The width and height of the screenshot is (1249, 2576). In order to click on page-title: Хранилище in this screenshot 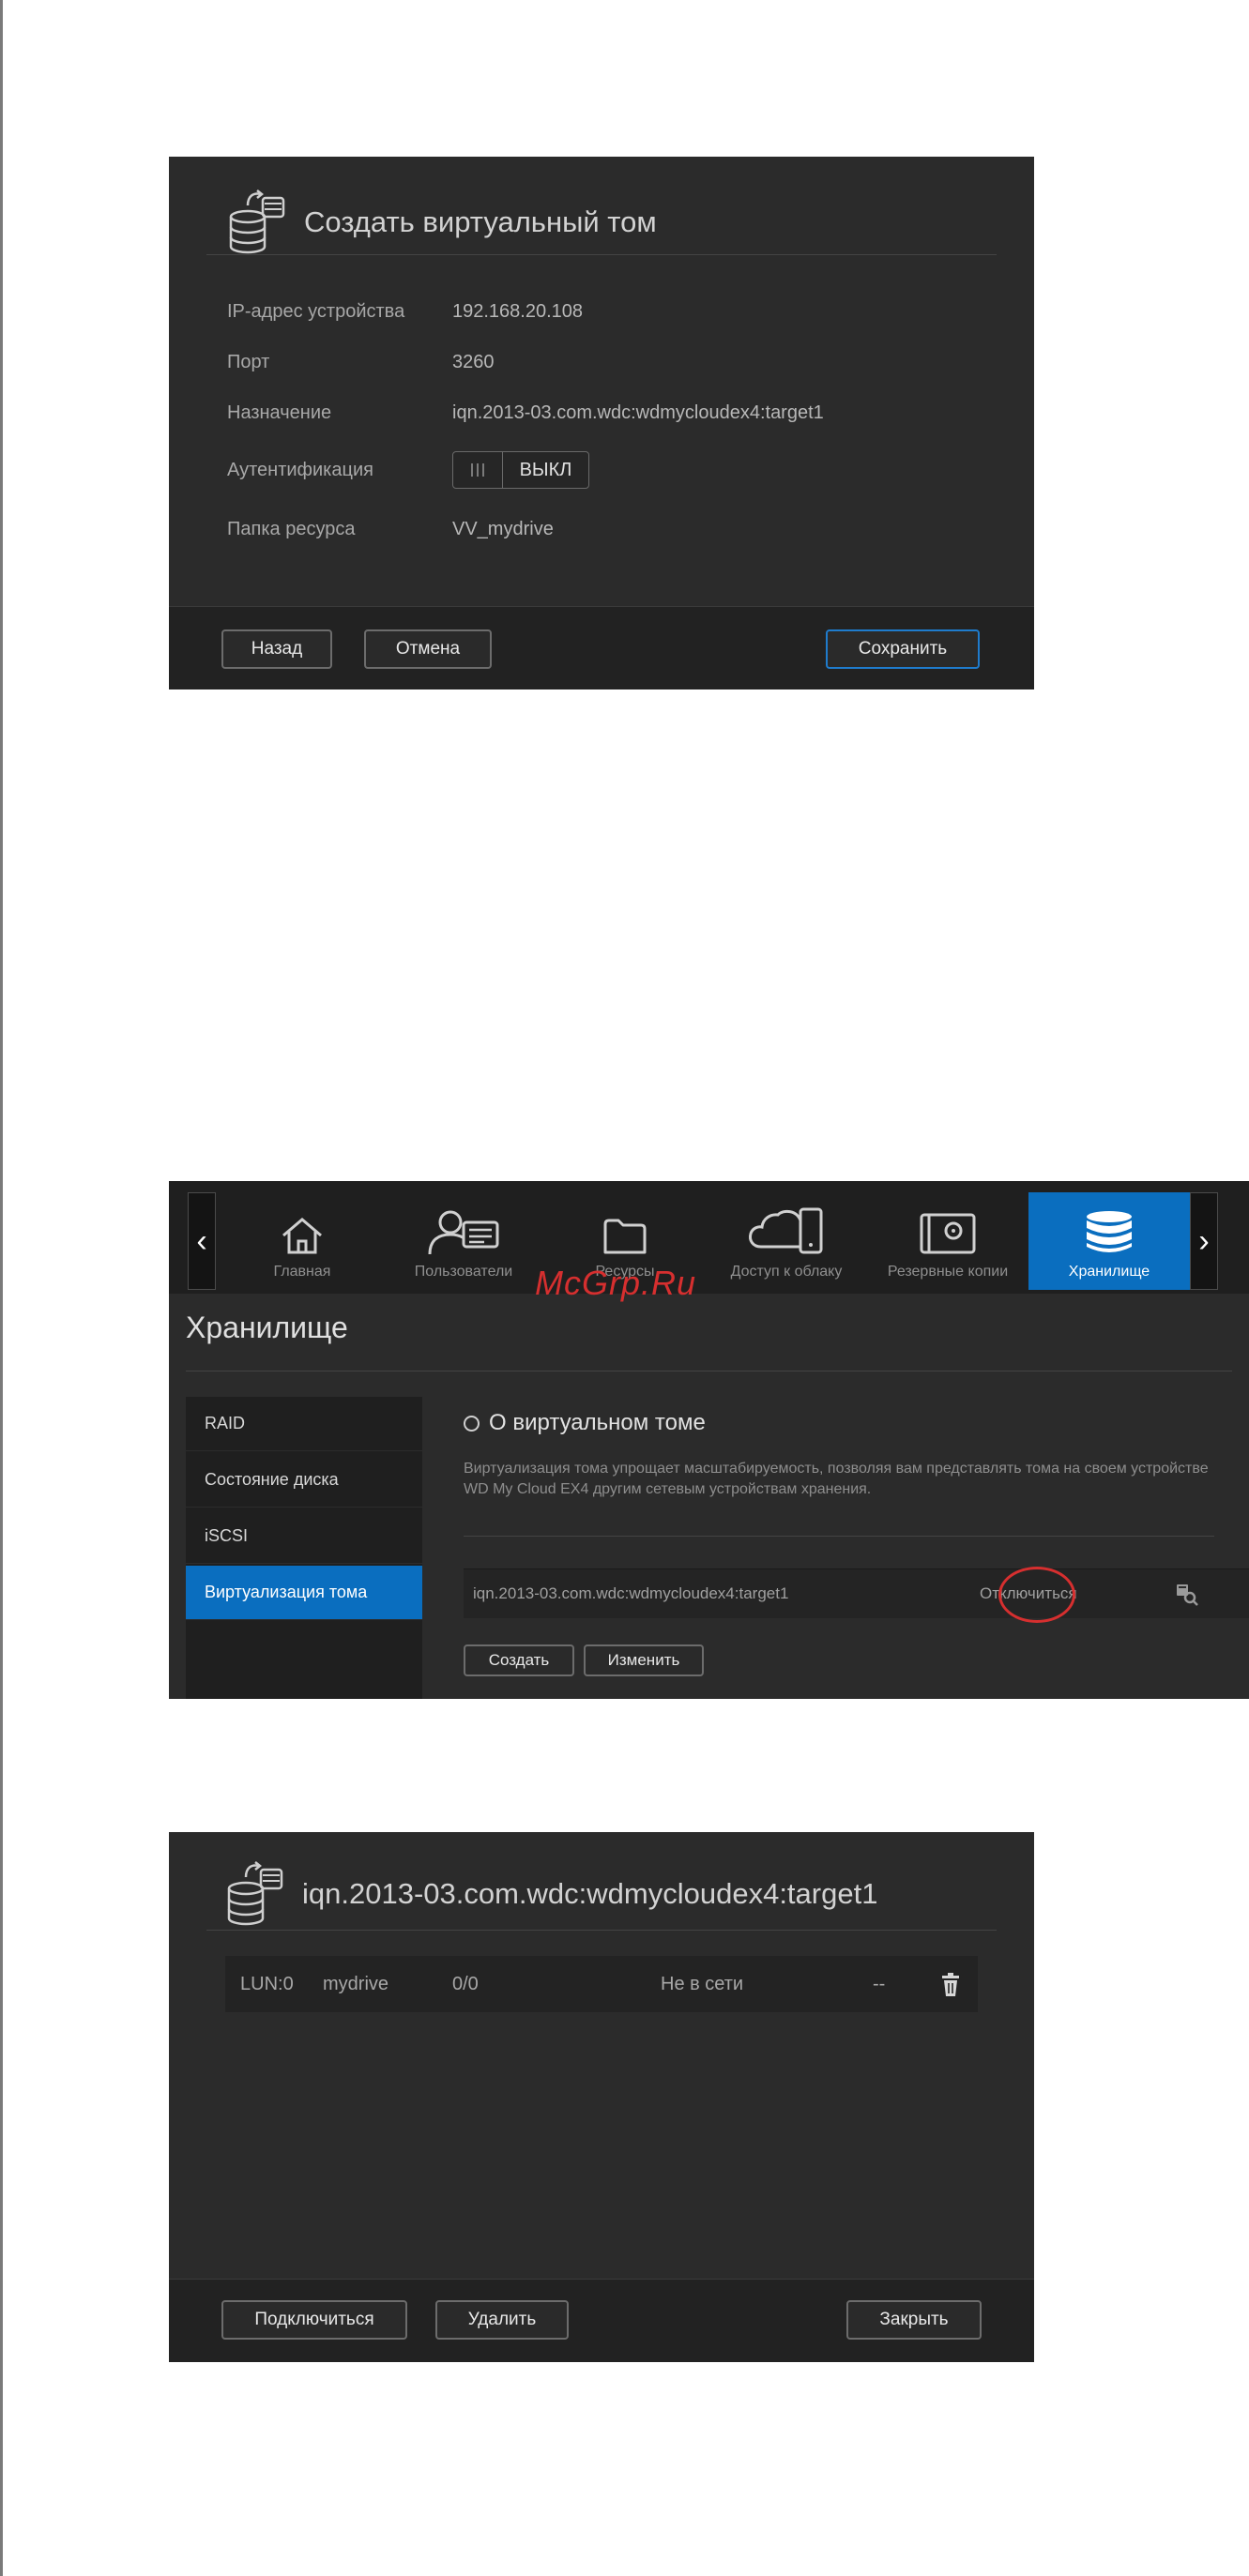, I will do `click(267, 1327)`.